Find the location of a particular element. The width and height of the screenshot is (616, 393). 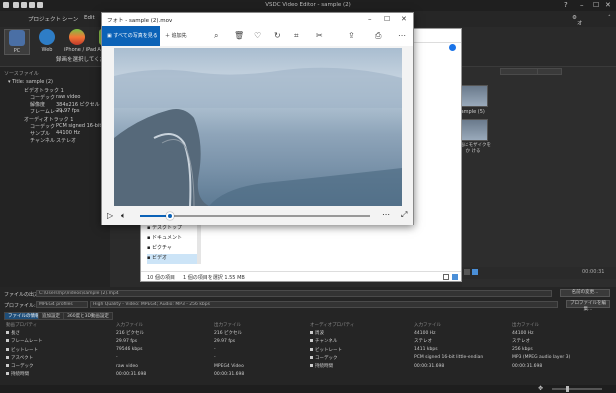

audio-prop-input: 1411 kbps is located at coordinates (426, 350).